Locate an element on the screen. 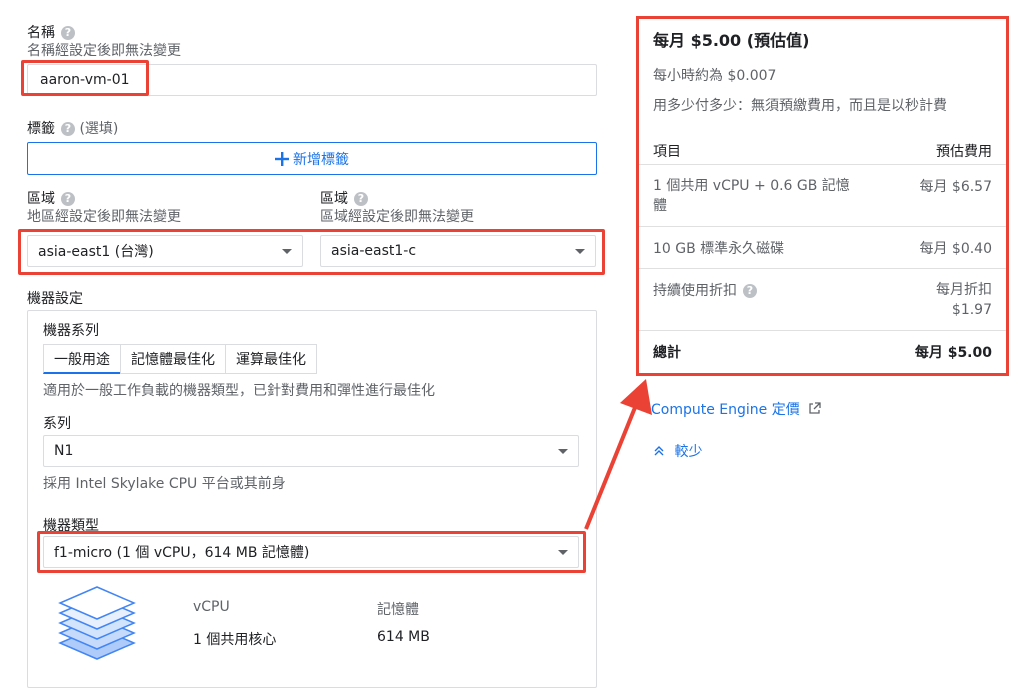  machine-type-label: 機器類型 is located at coordinates (71, 526).